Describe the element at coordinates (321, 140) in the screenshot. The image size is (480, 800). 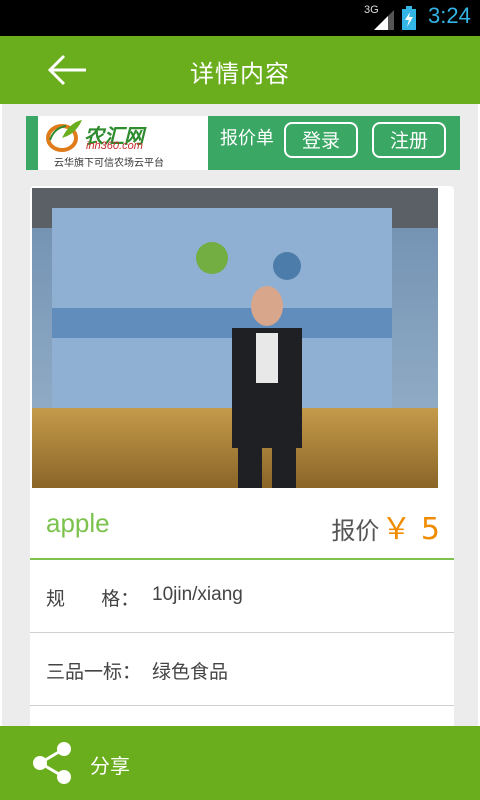
I see `login-button: 登录` at that location.